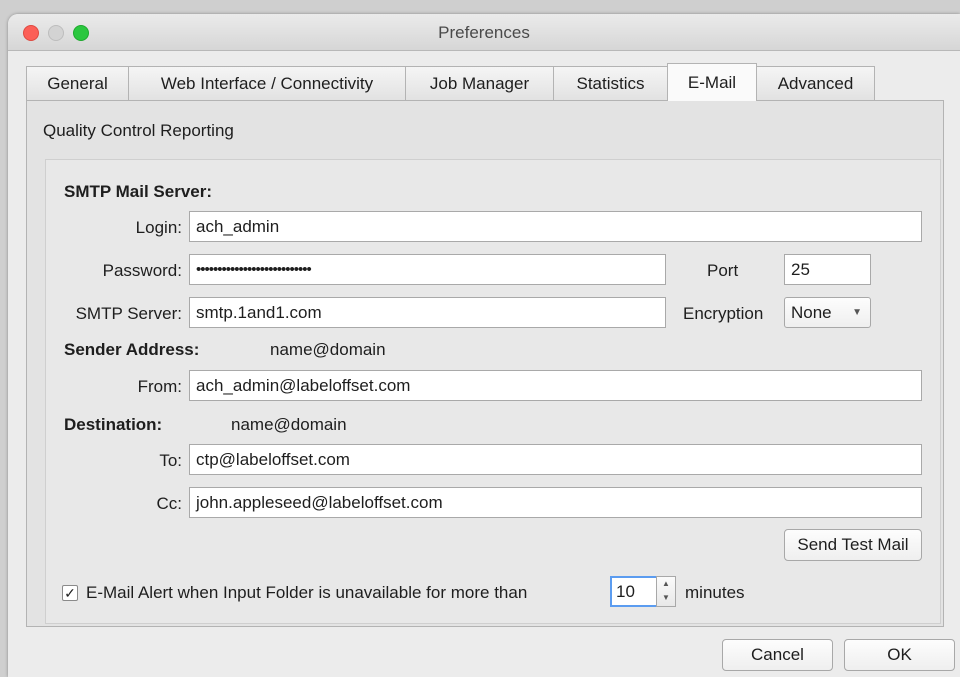 The width and height of the screenshot is (960, 677). Describe the element at coordinates (427, 269) in the screenshot. I see `password-field: •••••••••••••••••••••••••••` at that location.